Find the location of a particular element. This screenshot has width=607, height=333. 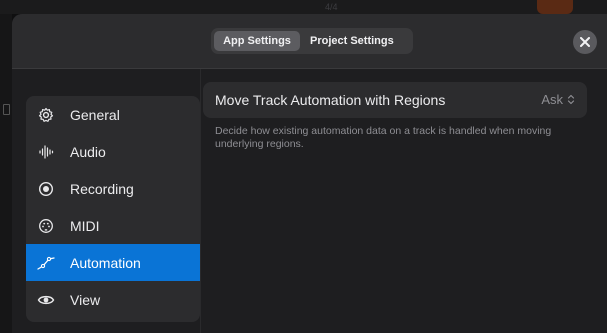

sidebar-item-midi: MIDI is located at coordinates (113, 225).